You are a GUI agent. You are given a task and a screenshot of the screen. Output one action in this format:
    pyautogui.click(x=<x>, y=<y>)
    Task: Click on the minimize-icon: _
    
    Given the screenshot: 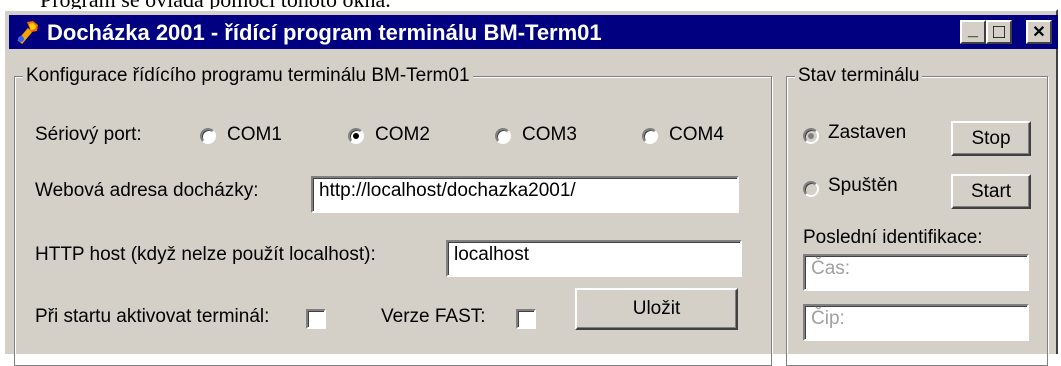 What is the action you would take?
    pyautogui.click(x=972, y=28)
    